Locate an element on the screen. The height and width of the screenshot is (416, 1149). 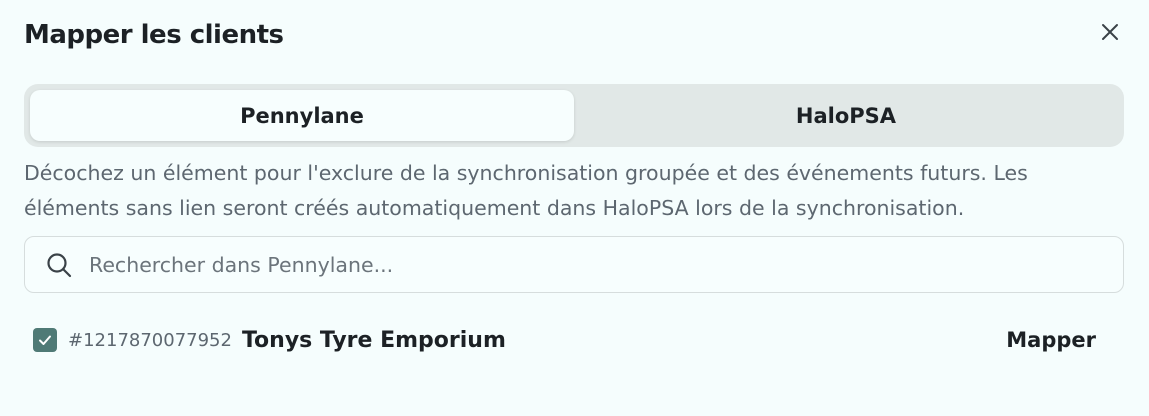
source-tabs: Pennylane HaloPSA is located at coordinates (574, 115).